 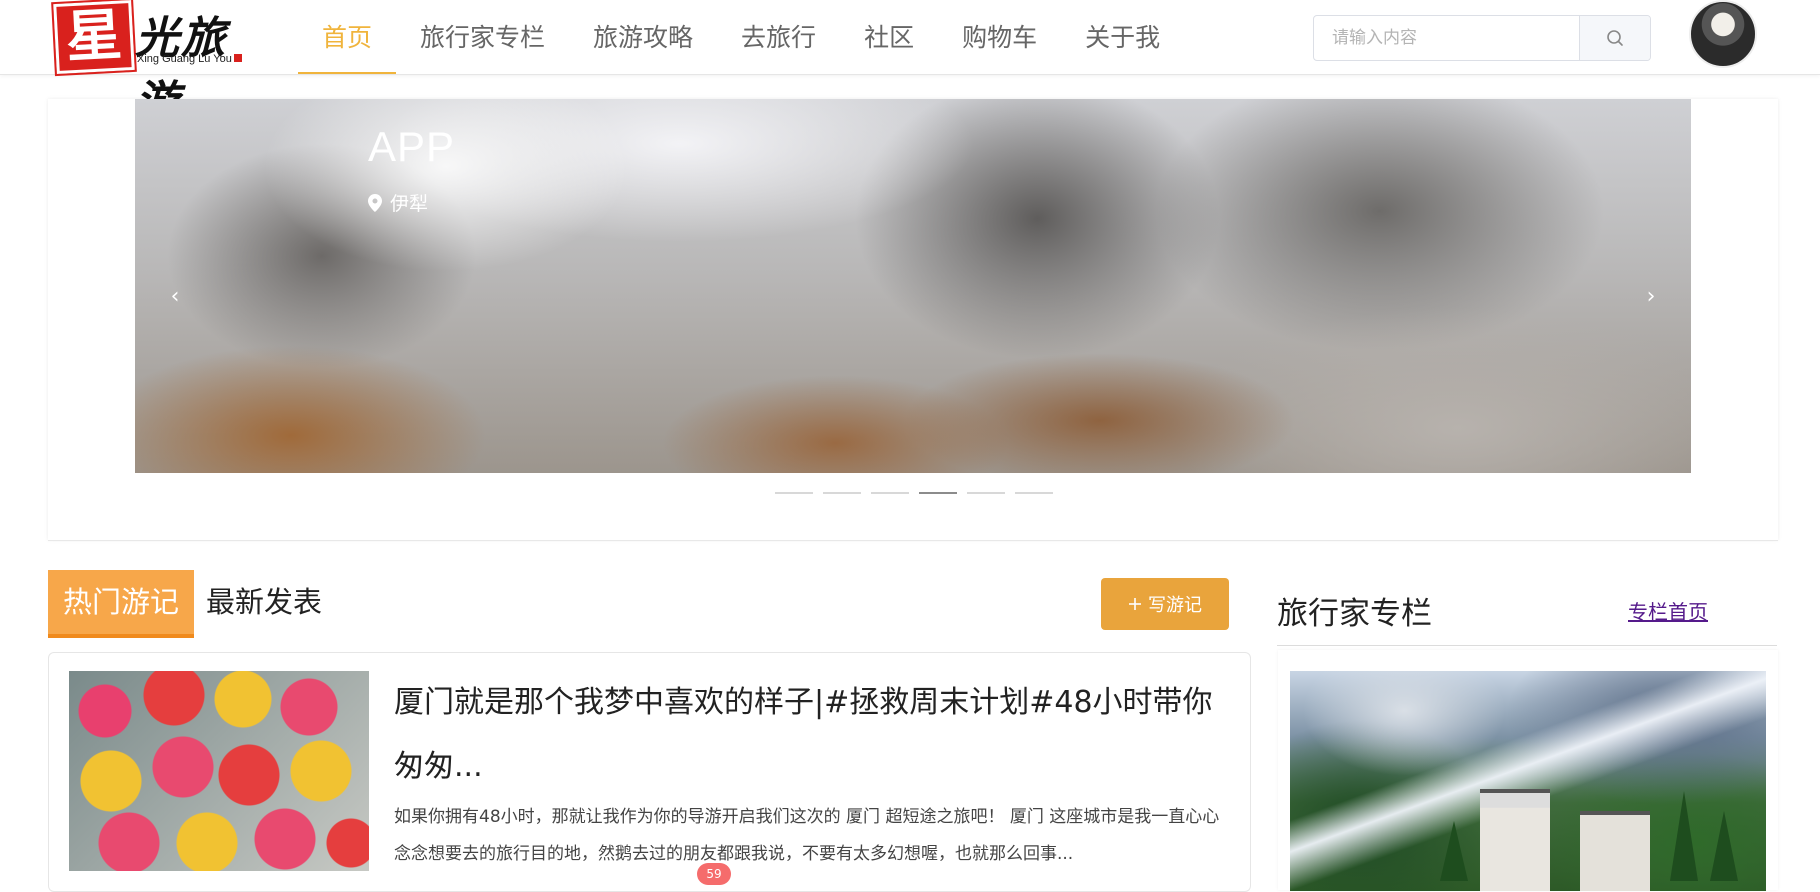 I want to click on nav-item-community: 社区, so click(x=889, y=36).